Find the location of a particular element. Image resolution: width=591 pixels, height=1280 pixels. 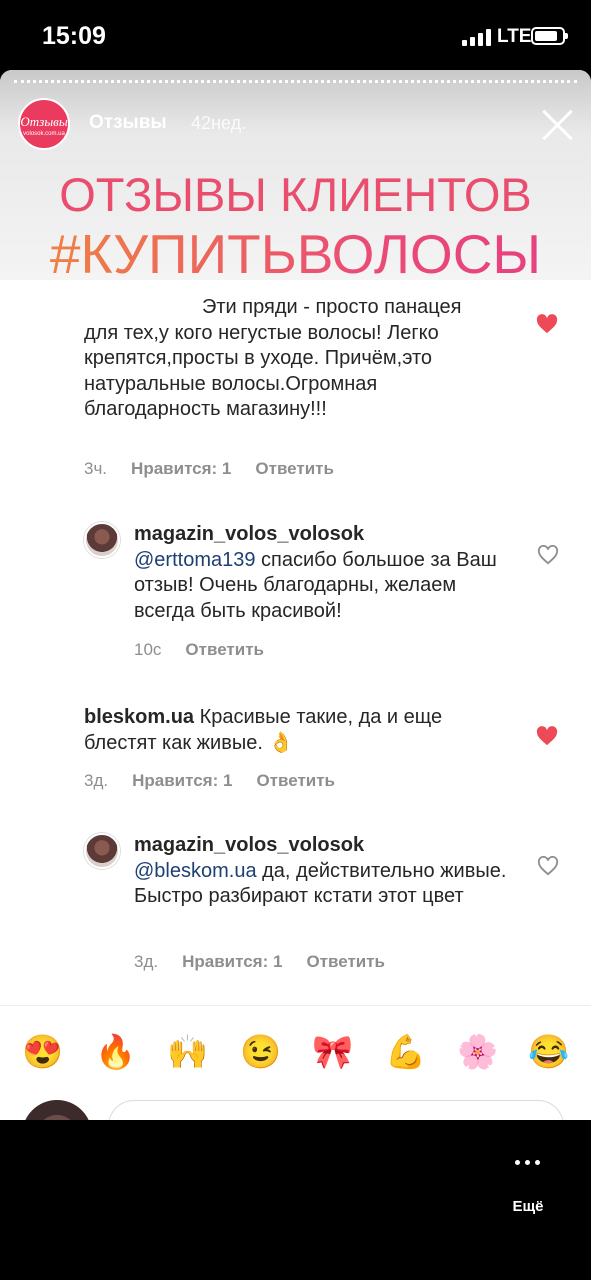

comment-4-meta: 3д. Нравится: 1 Ответить is located at coordinates (271, 962).